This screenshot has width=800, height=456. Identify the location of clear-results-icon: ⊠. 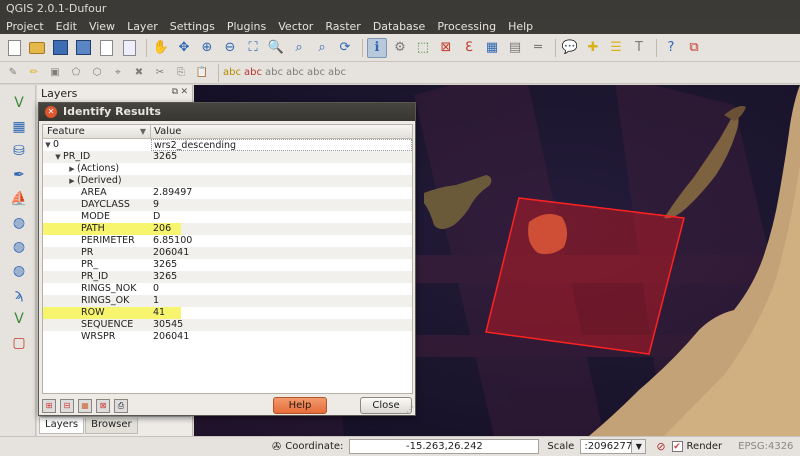
(103, 406).